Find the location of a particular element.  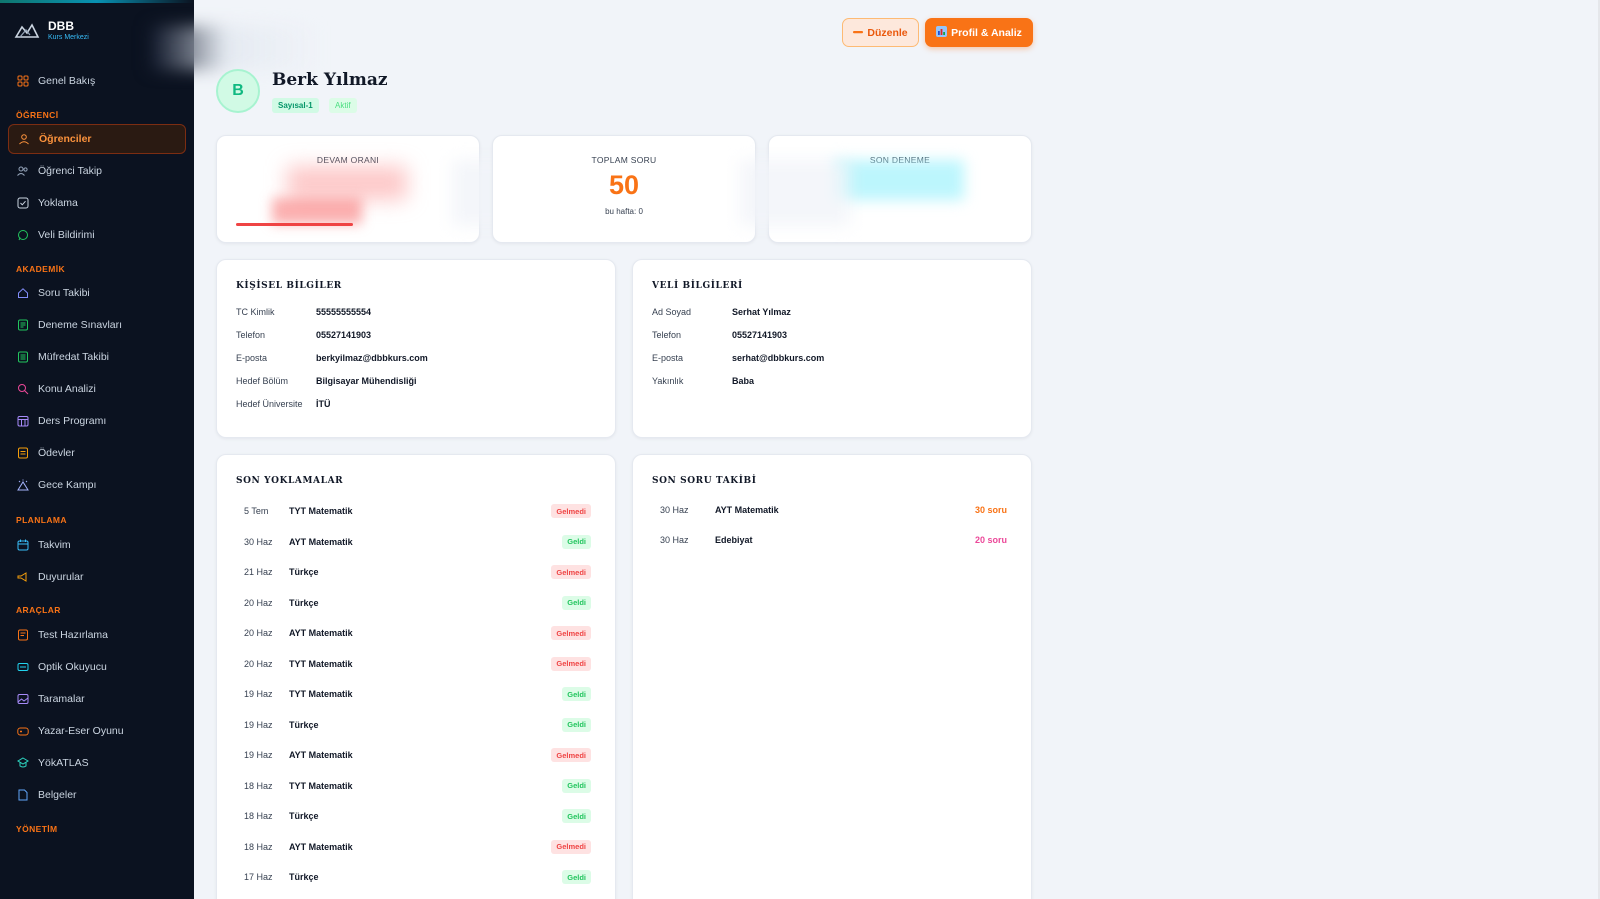

sidebar-item-label: Konu Analizi is located at coordinates (67, 389).